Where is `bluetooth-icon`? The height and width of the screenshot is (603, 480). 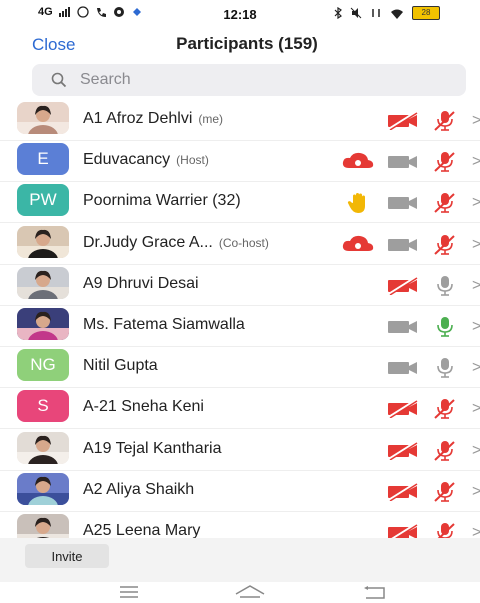
bluetooth-icon is located at coordinates (338, 13).